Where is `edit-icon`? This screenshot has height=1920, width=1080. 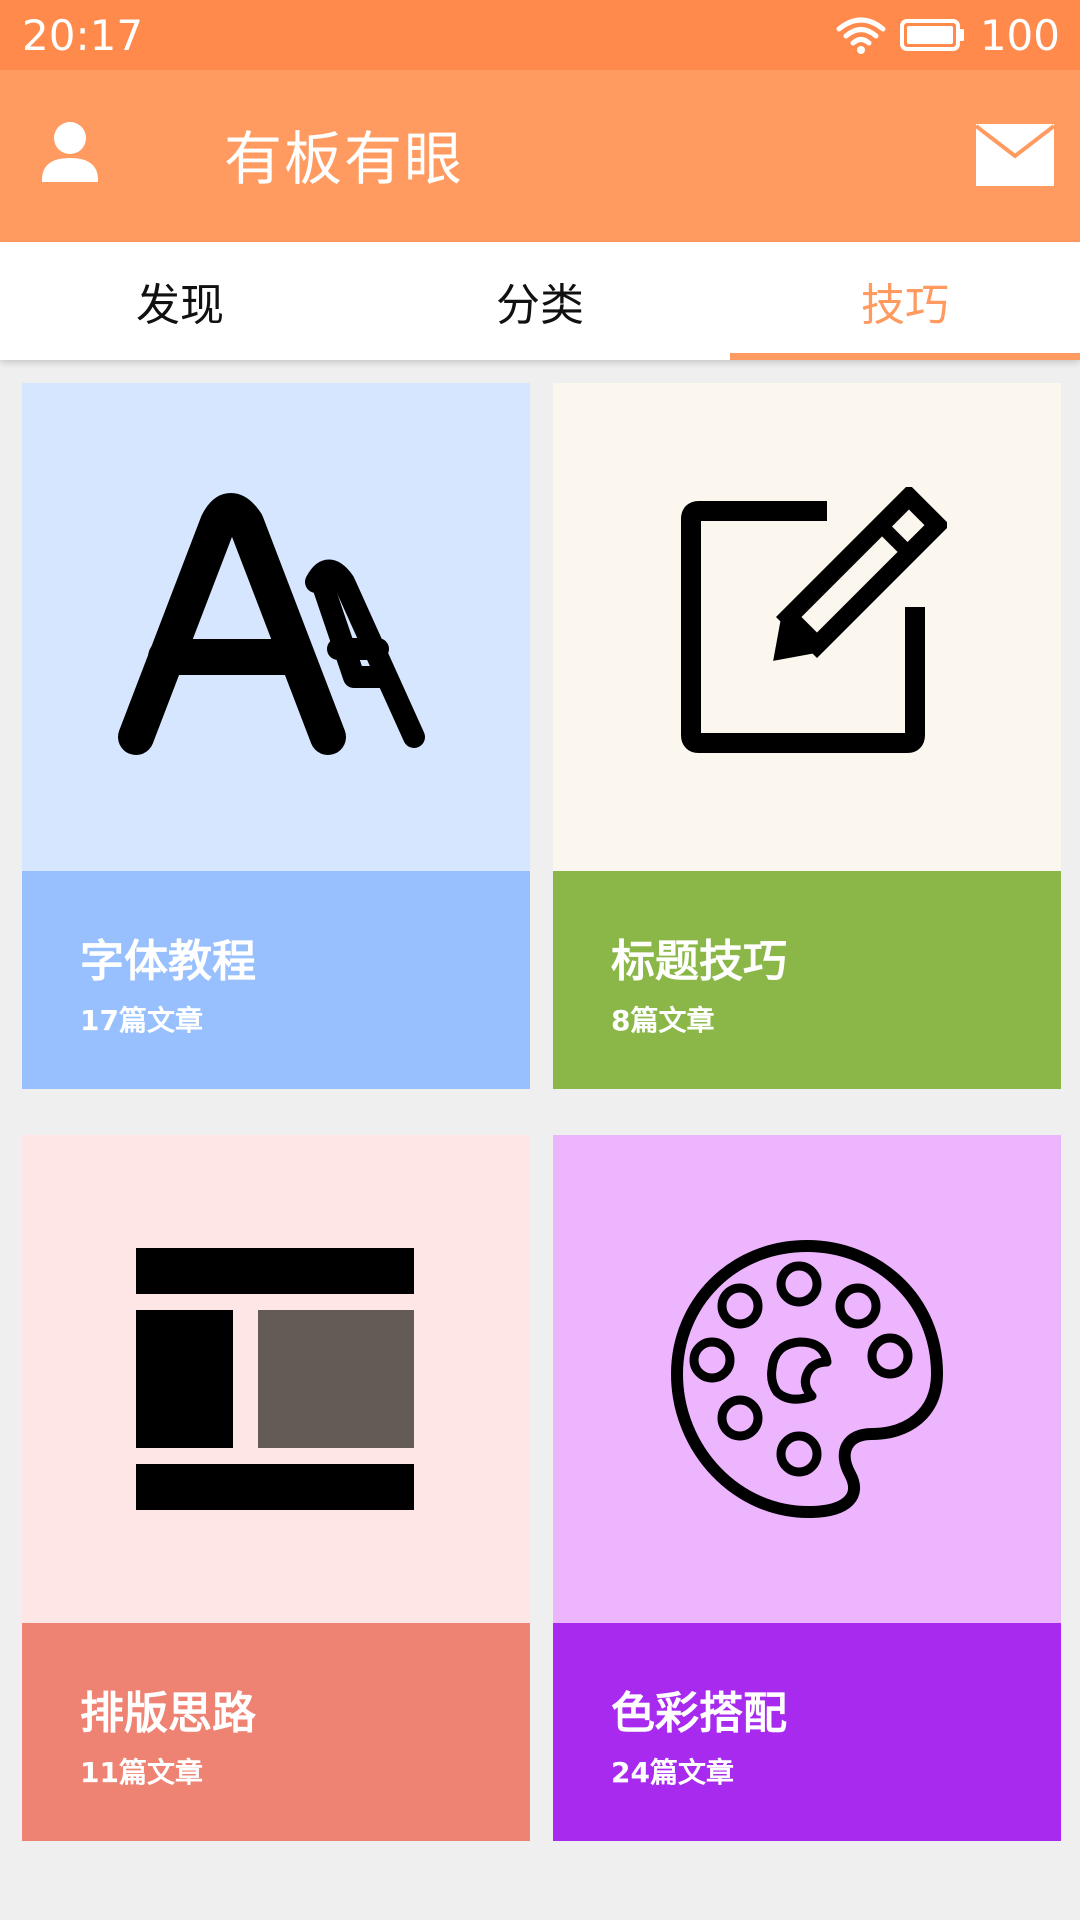 edit-icon is located at coordinates (814, 620).